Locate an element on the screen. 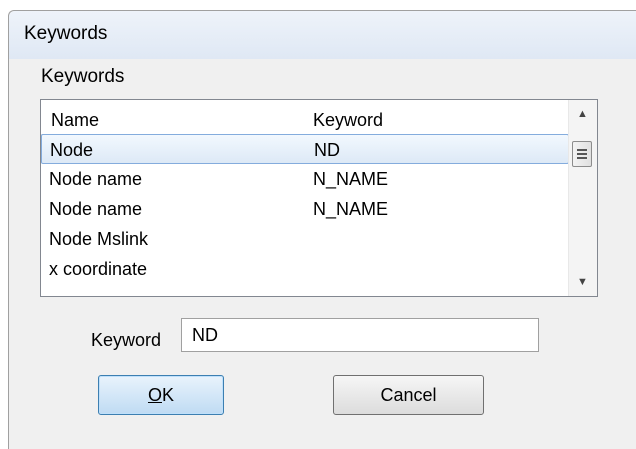 The image size is (636, 449). row-name: Node Mslink is located at coordinates (99, 239).